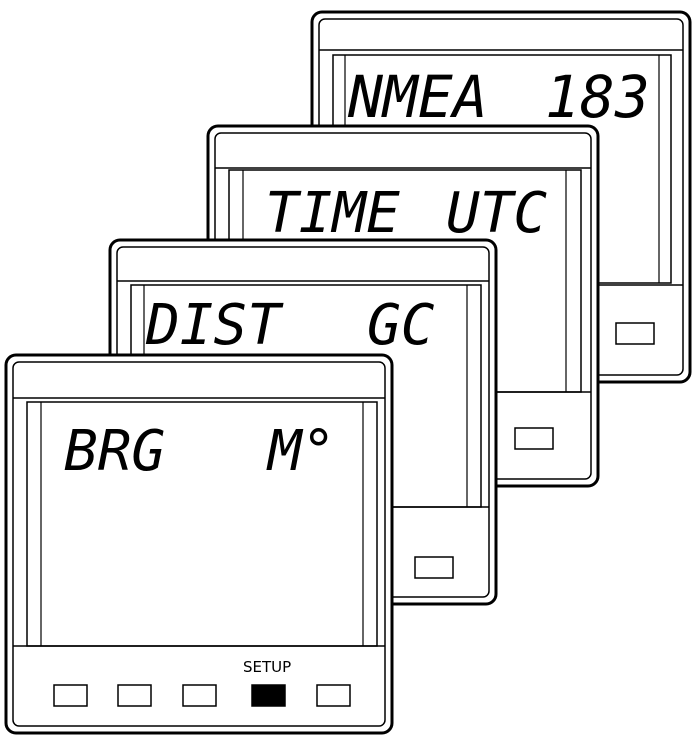 This screenshot has width=693, height=737. Describe the element at coordinates (332, 213) in the screenshot. I see `display-text-left: TIME` at that location.